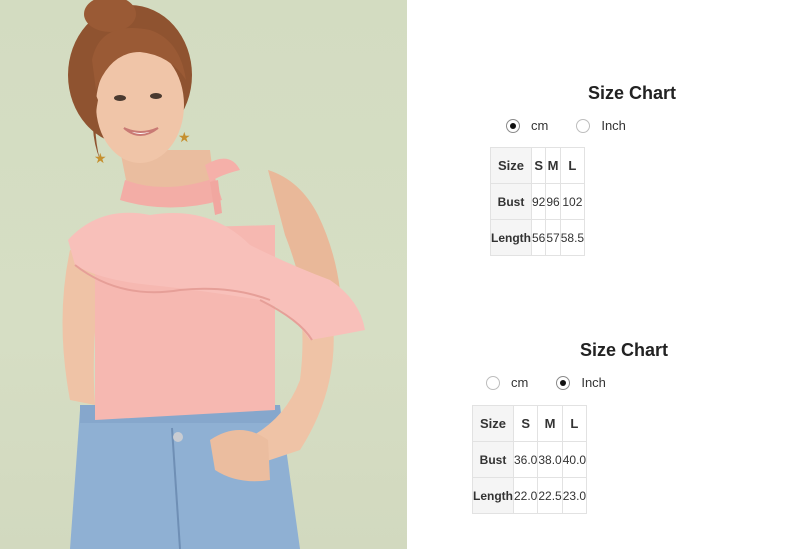 The height and width of the screenshot is (549, 800). What do you see at coordinates (553, 237) in the screenshot?
I see `table-cell: 57` at bounding box center [553, 237].